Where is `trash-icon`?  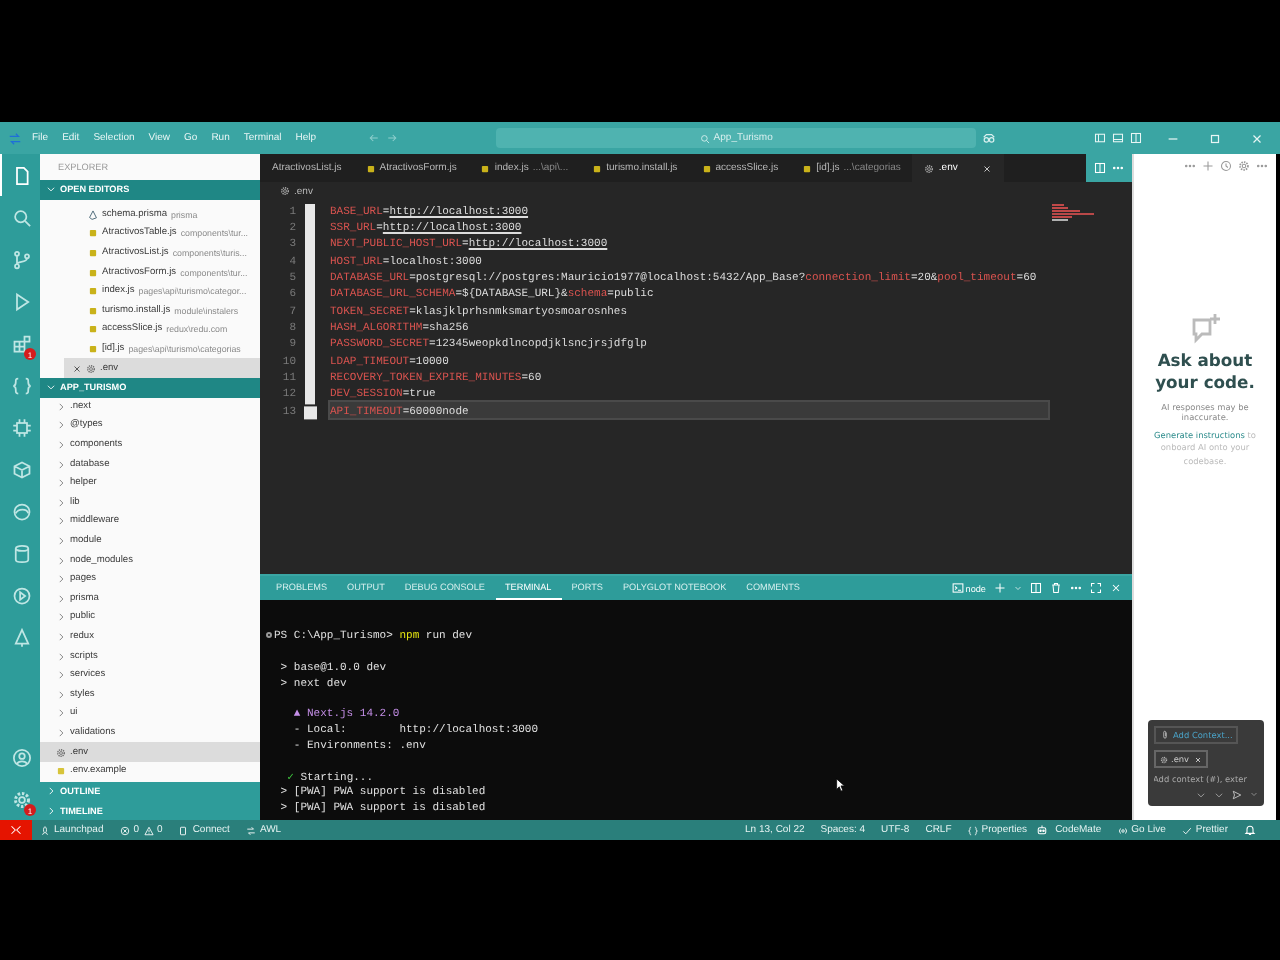 trash-icon is located at coordinates (1056, 588).